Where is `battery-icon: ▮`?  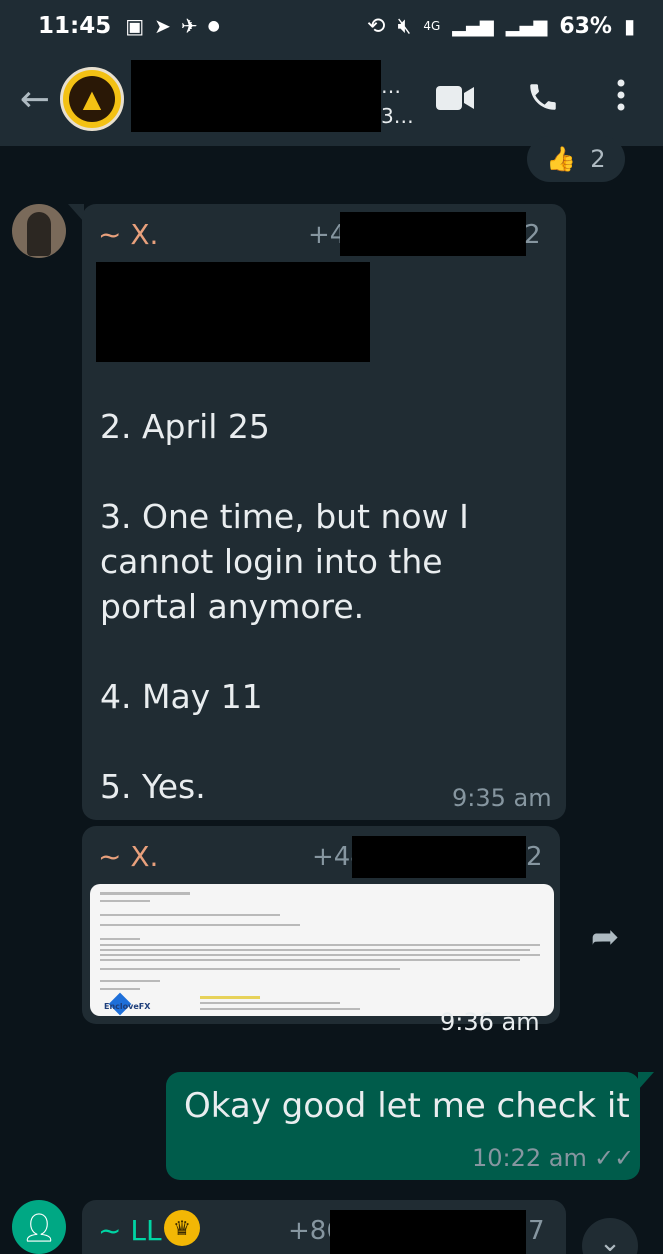
battery-icon: ▮ is located at coordinates (629, 26).